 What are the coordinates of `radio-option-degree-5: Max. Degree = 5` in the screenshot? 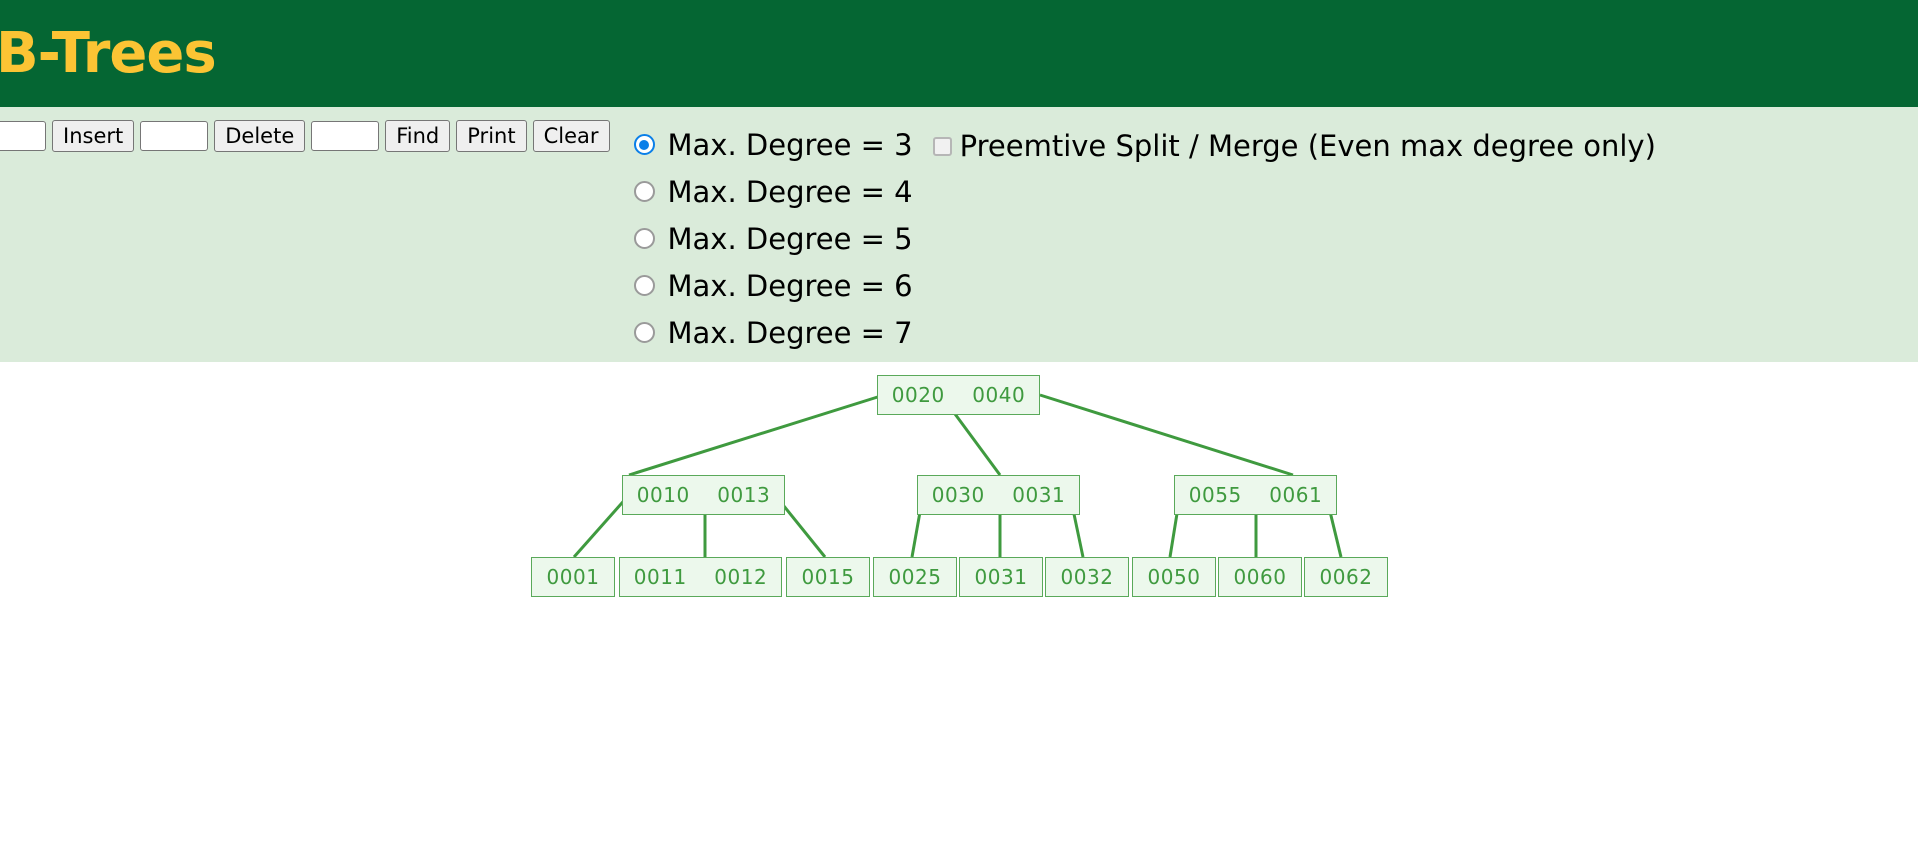 It's located at (773, 238).